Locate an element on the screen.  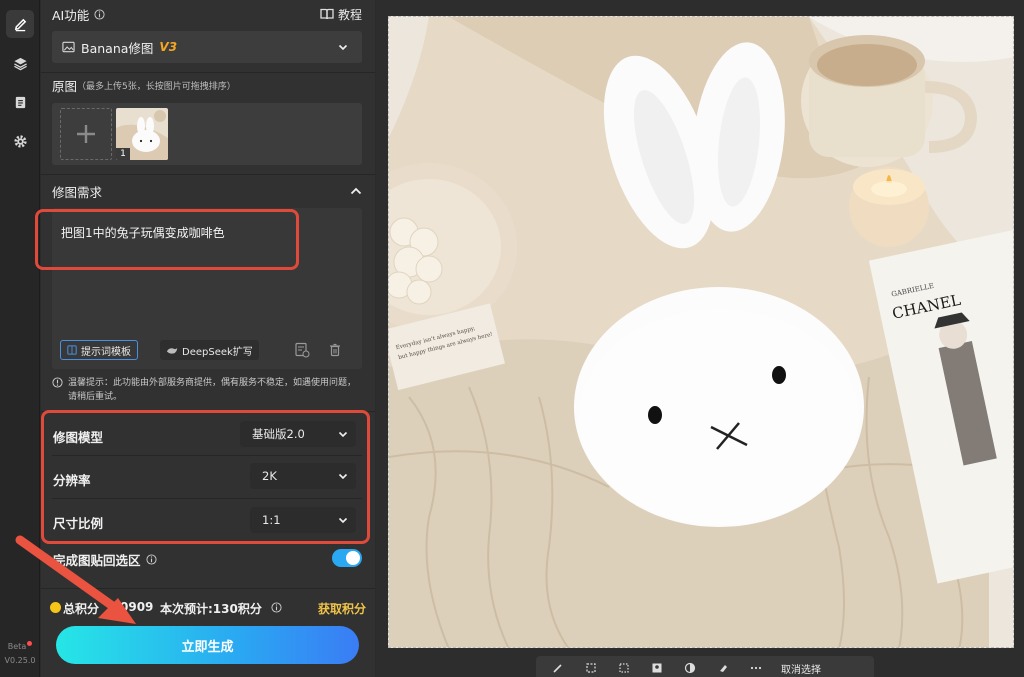
image-icon is located at coordinates (68, 47).